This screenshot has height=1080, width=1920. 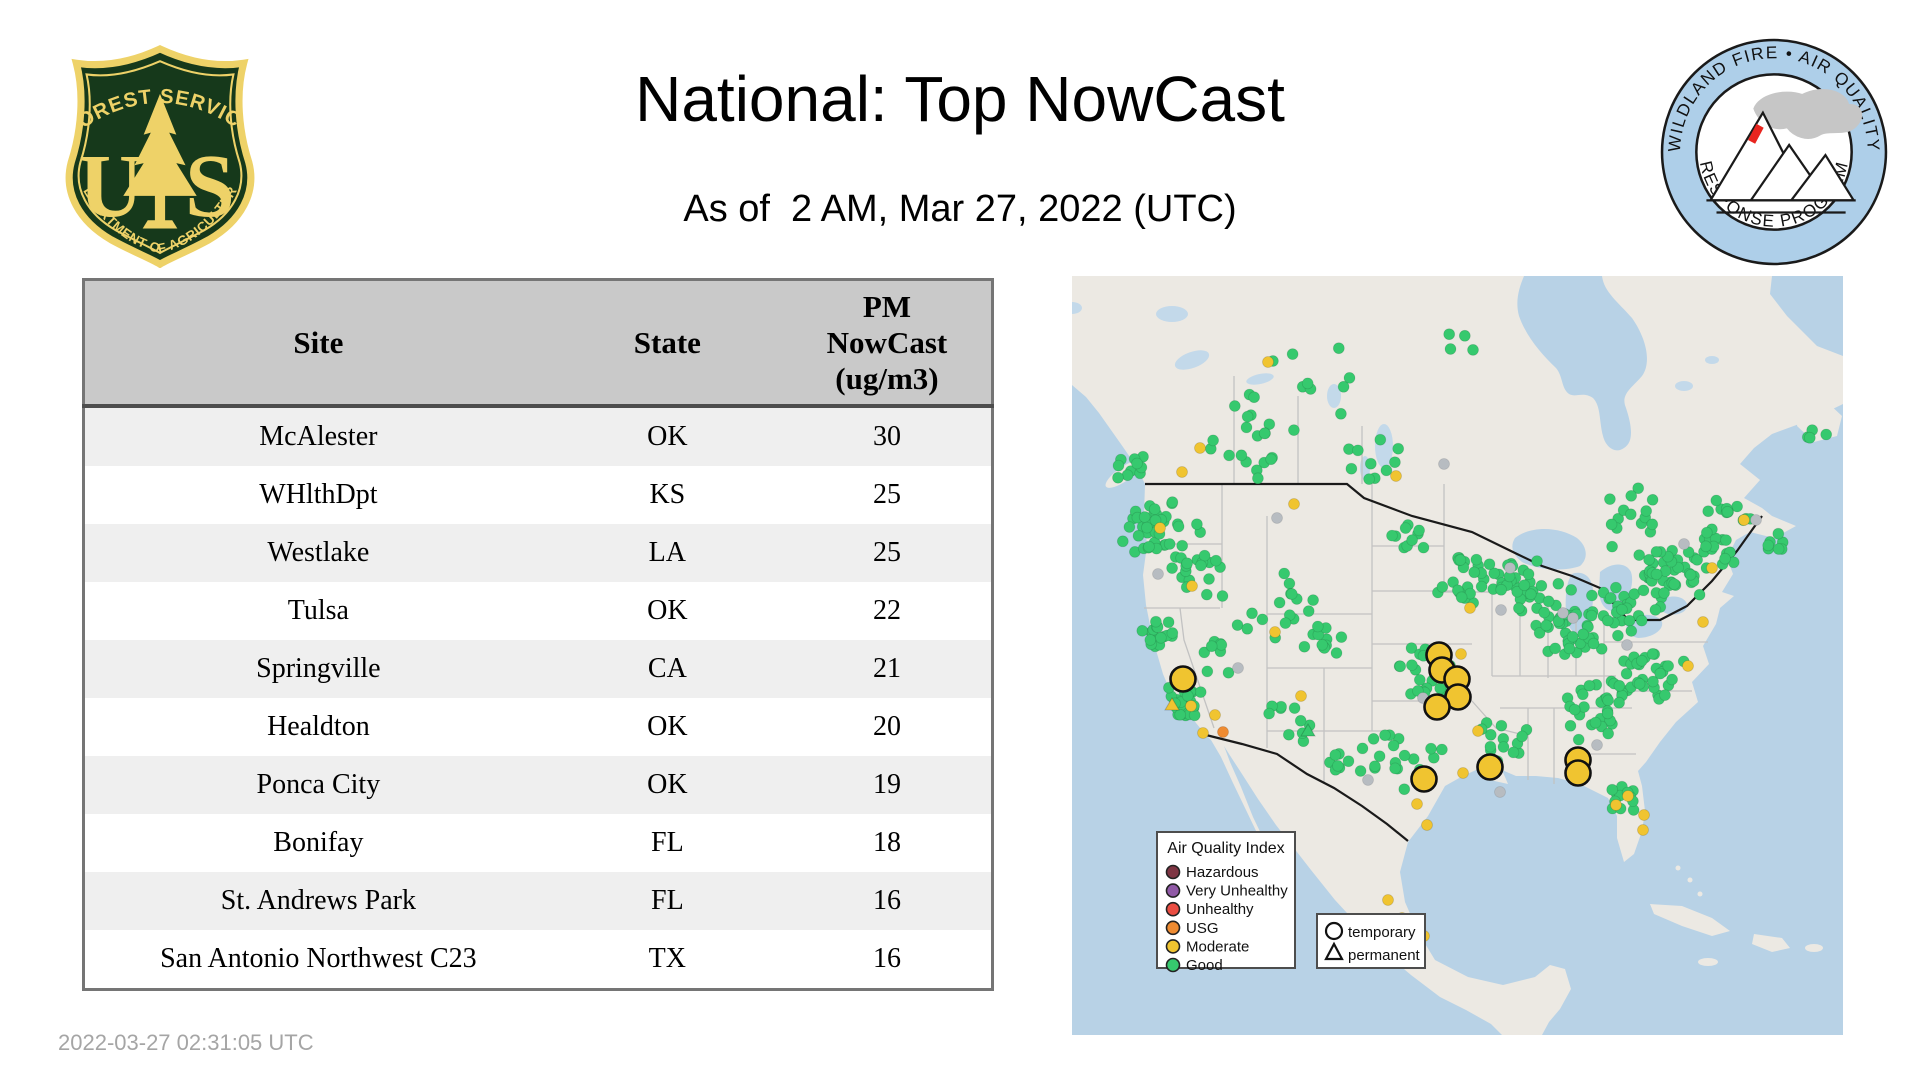 I want to click on site-cell: Ponca City, so click(x=317, y=785).